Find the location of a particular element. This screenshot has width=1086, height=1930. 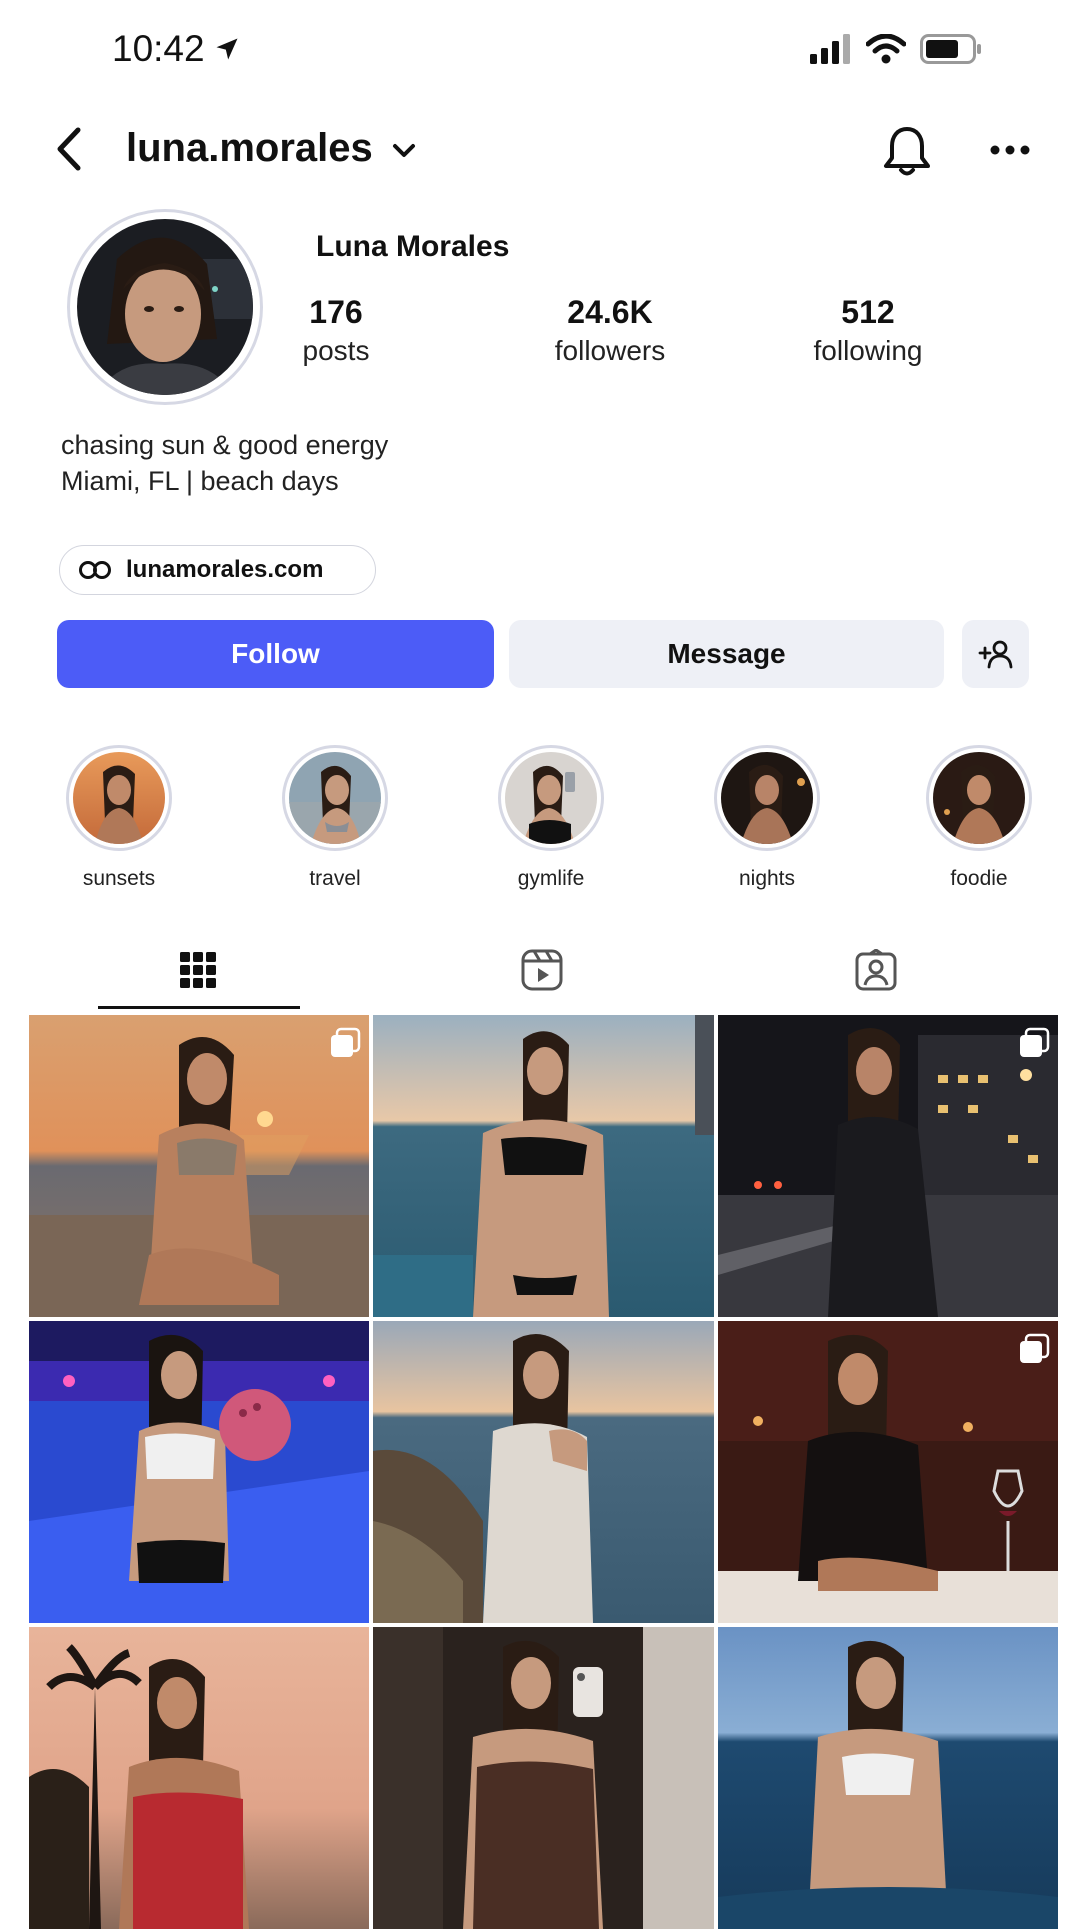

tab-tagged is located at coordinates (876, 970).